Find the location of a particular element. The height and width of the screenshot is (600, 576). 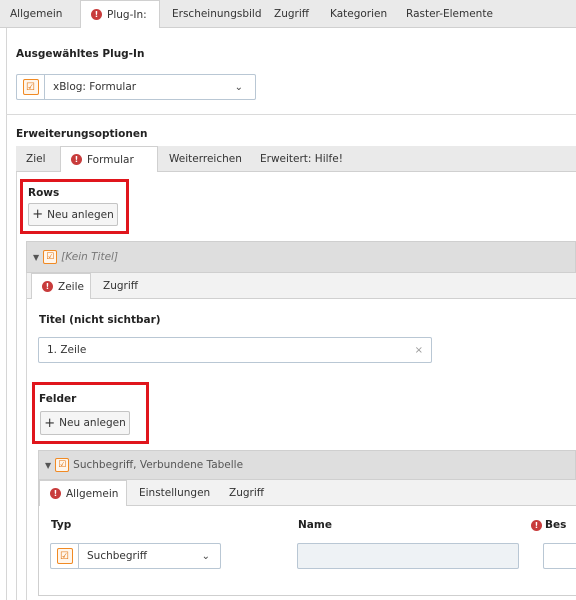

tab-erscheinungsbild: Erscheinungsbild is located at coordinates (217, 13).